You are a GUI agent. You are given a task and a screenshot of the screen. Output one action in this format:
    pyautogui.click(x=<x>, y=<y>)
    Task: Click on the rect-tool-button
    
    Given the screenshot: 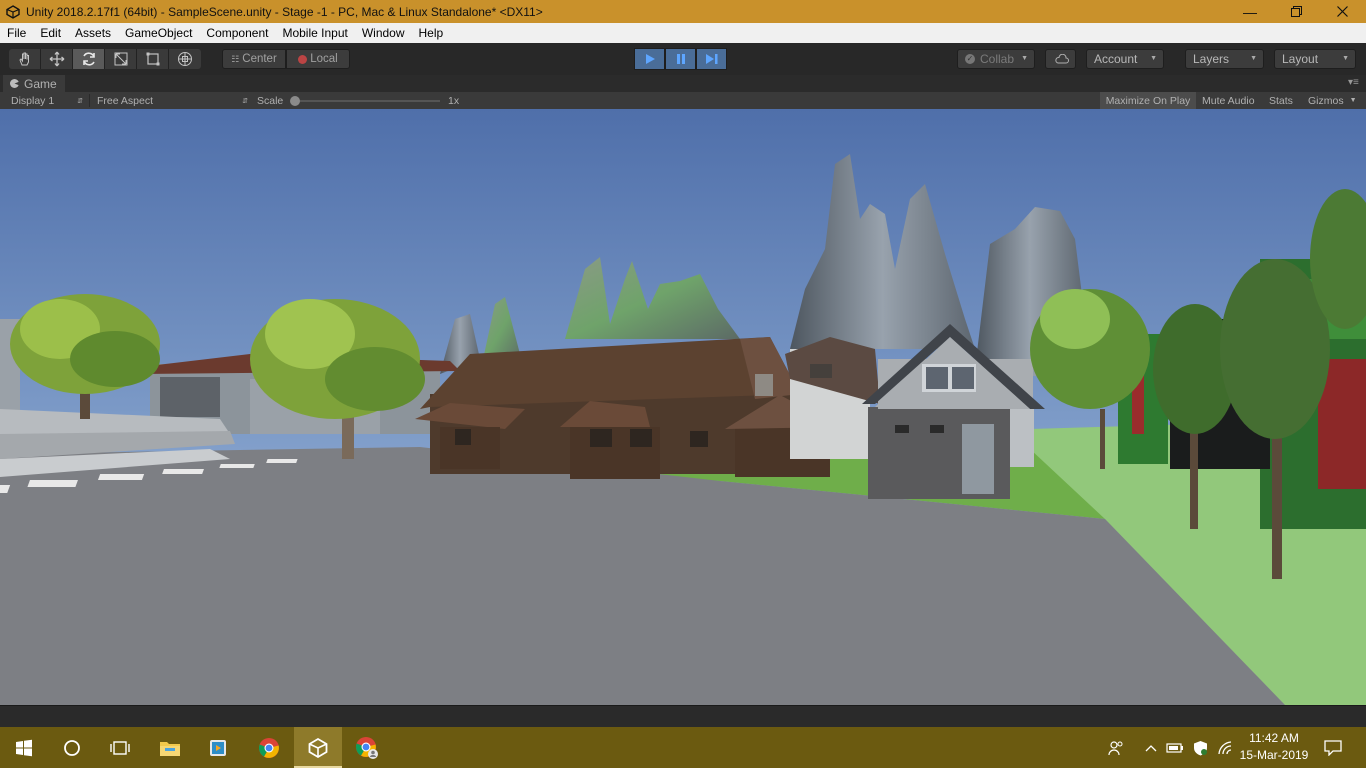 What is the action you would take?
    pyautogui.click(x=153, y=59)
    